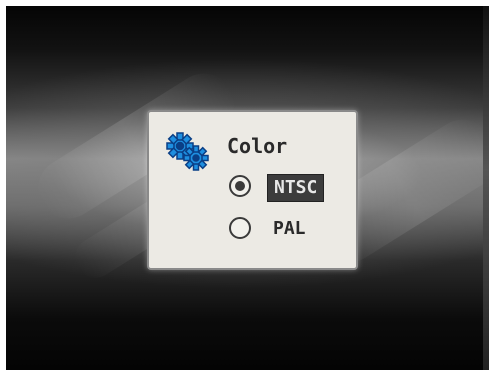 The width and height of the screenshot is (494, 377). I want to click on option-pal: PAL, so click(289, 230).